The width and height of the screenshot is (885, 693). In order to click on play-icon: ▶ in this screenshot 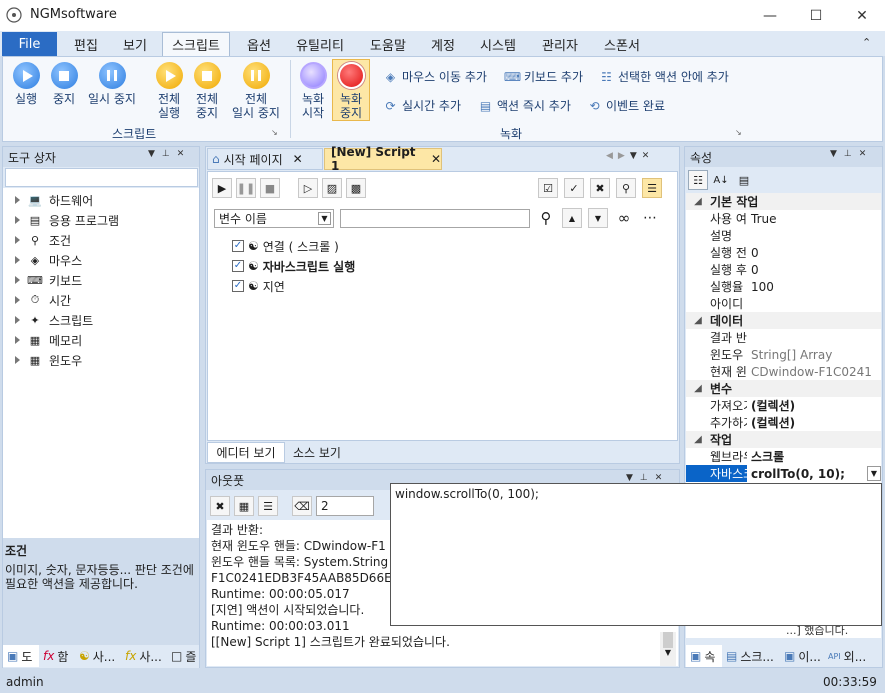, I will do `click(222, 188)`.